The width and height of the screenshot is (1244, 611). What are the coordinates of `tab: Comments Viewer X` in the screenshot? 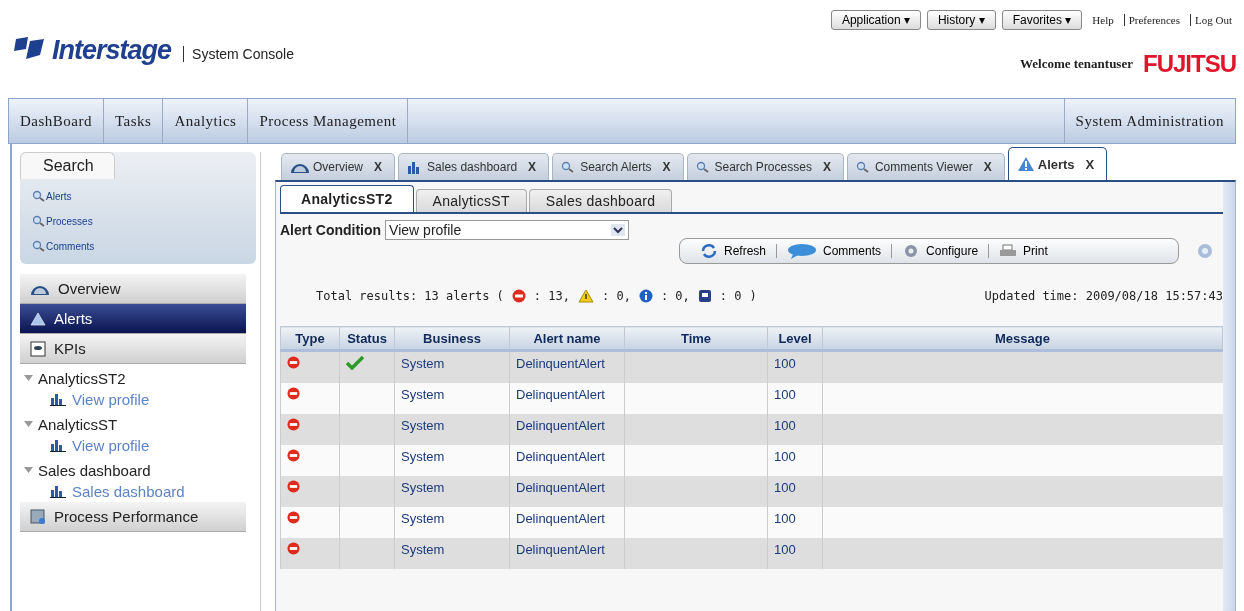 It's located at (925, 166).